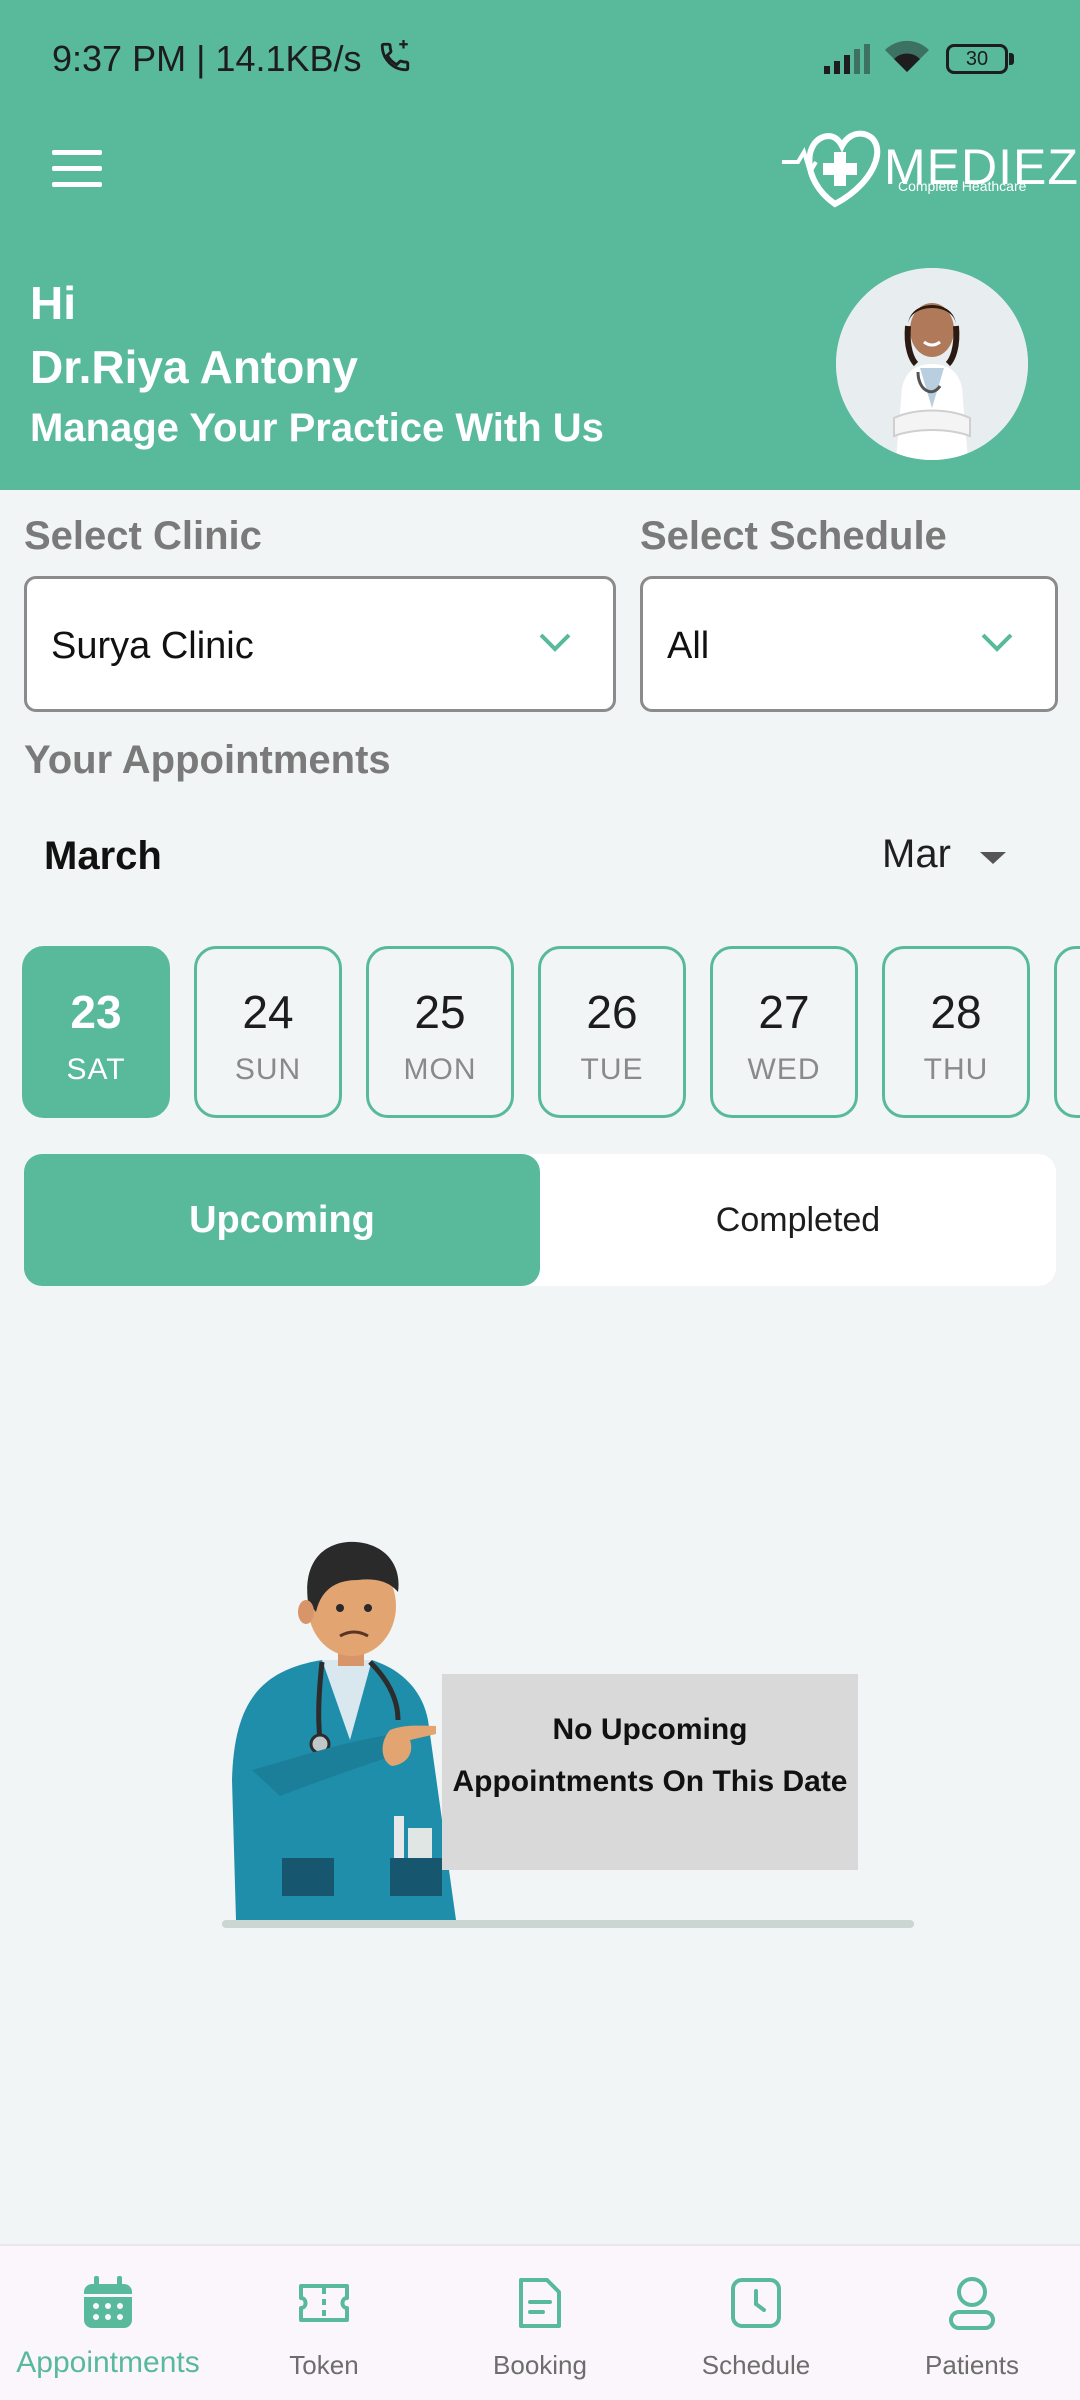 Image resolution: width=1080 pixels, height=2400 pixels. I want to click on clock-icon, so click(756, 2303).